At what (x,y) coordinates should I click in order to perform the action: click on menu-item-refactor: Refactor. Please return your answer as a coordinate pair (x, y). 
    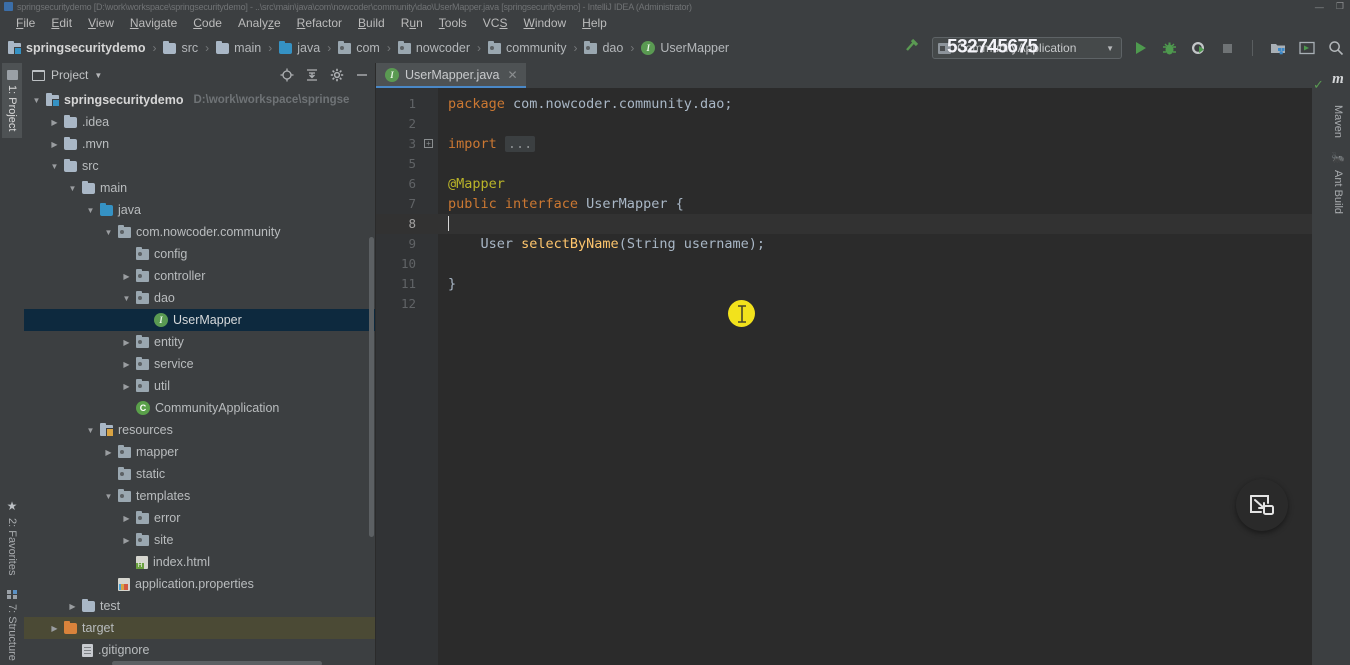
    Looking at the image, I should click on (319, 23).